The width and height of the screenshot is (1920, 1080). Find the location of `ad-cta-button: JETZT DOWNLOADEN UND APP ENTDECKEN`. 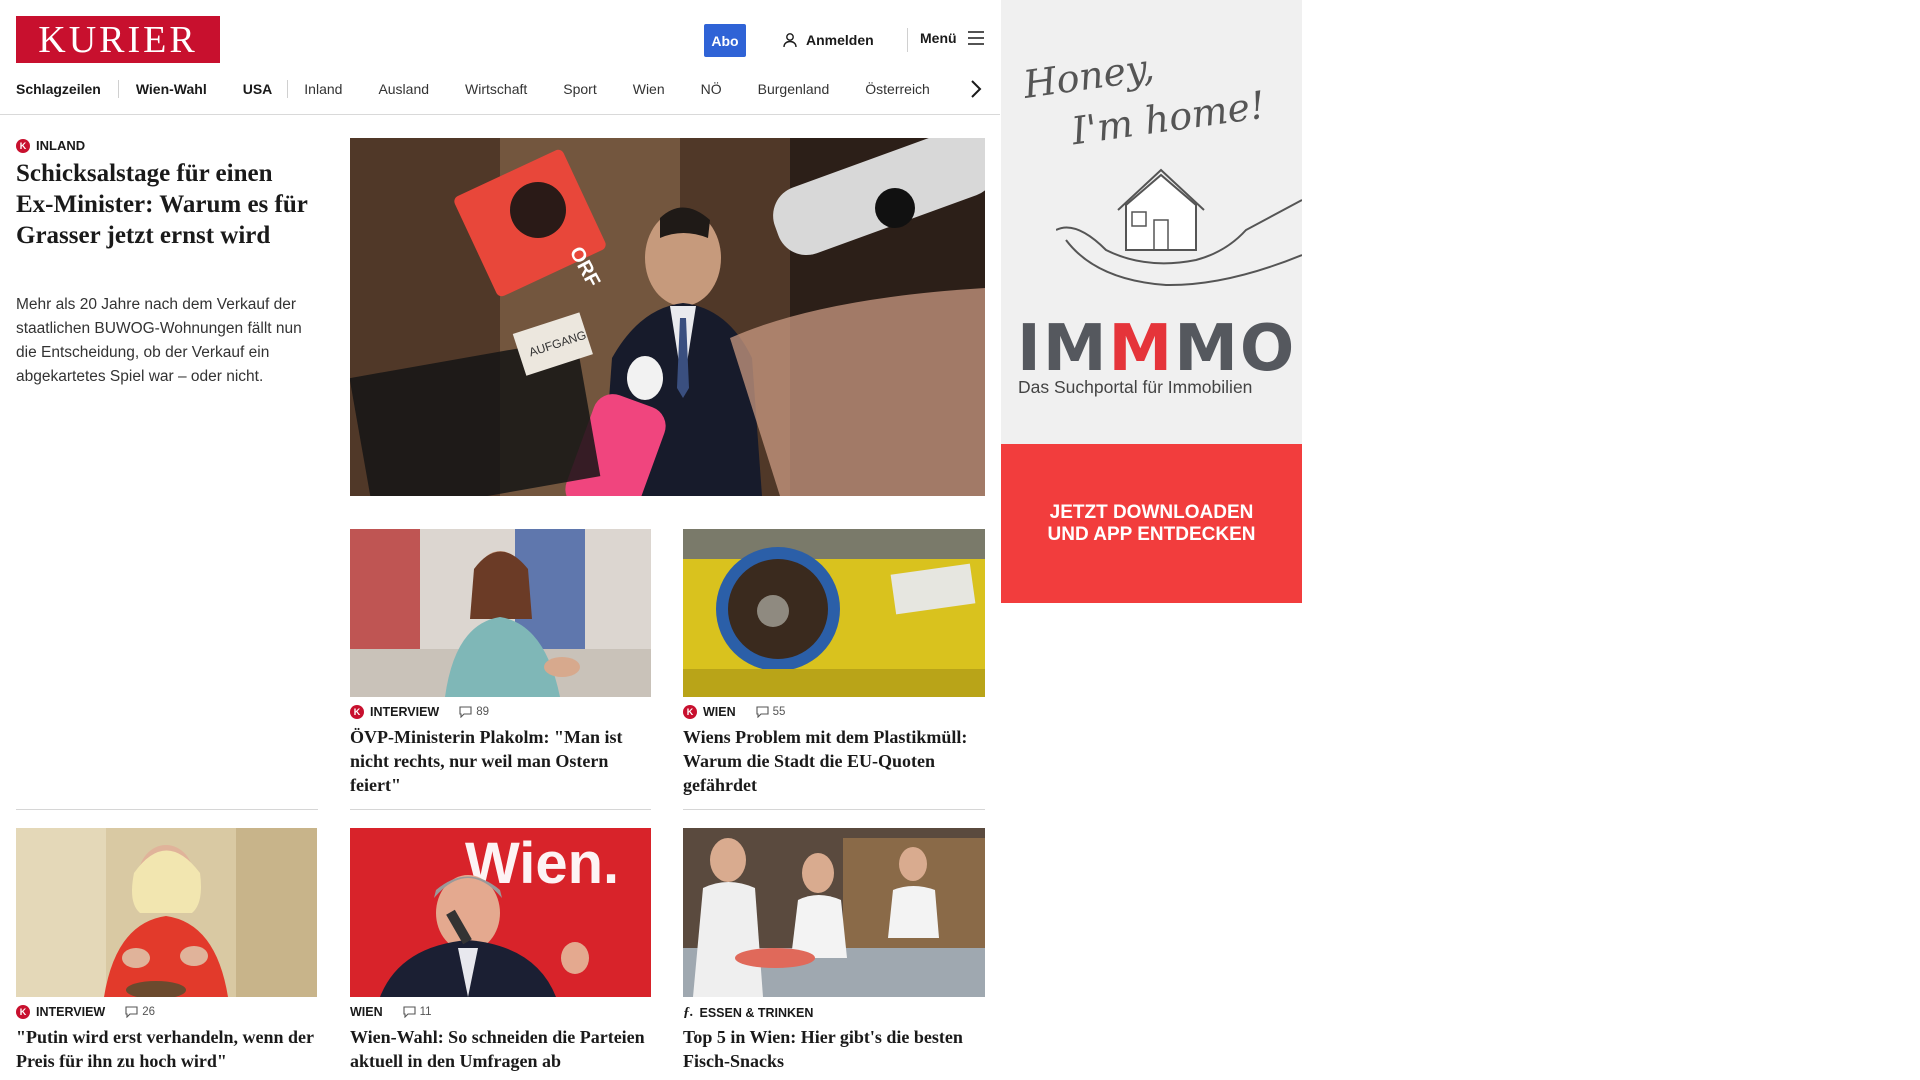

ad-cta-button: JETZT DOWNLOADEN UND APP ENTDECKEN is located at coordinates (1151, 523).